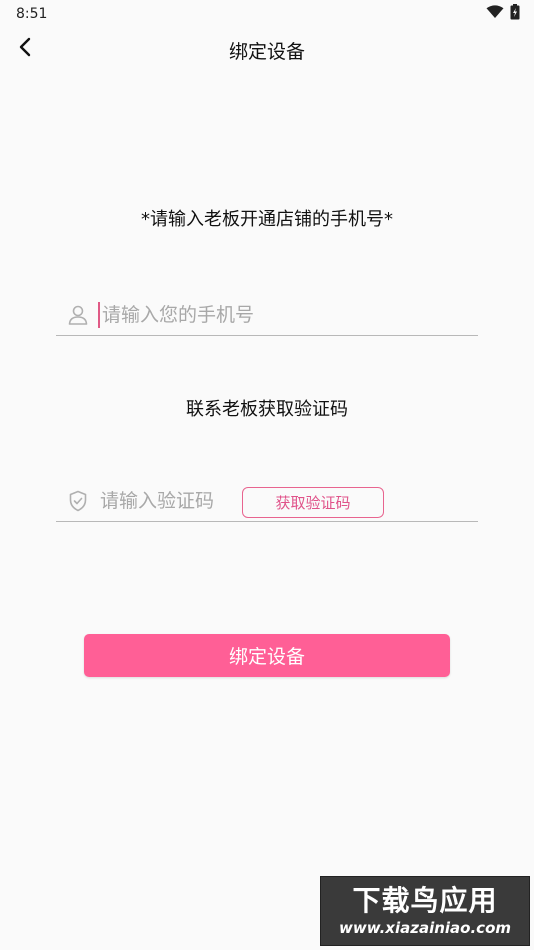 Image resolution: width=534 pixels, height=950 pixels. I want to click on user-icon, so click(78, 315).